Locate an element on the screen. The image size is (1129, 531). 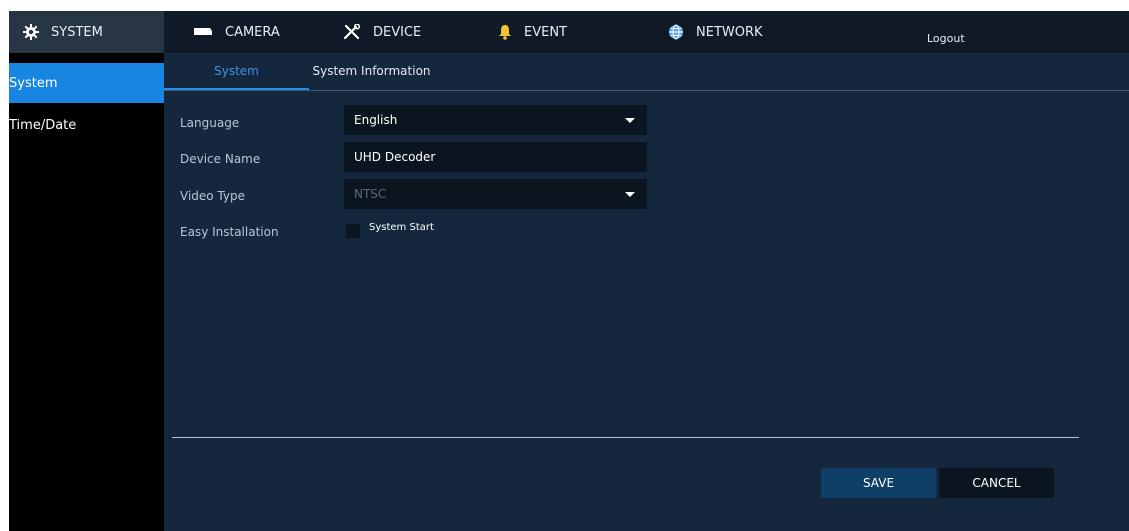
sidebar: System Time/Date is located at coordinates (86, 292).